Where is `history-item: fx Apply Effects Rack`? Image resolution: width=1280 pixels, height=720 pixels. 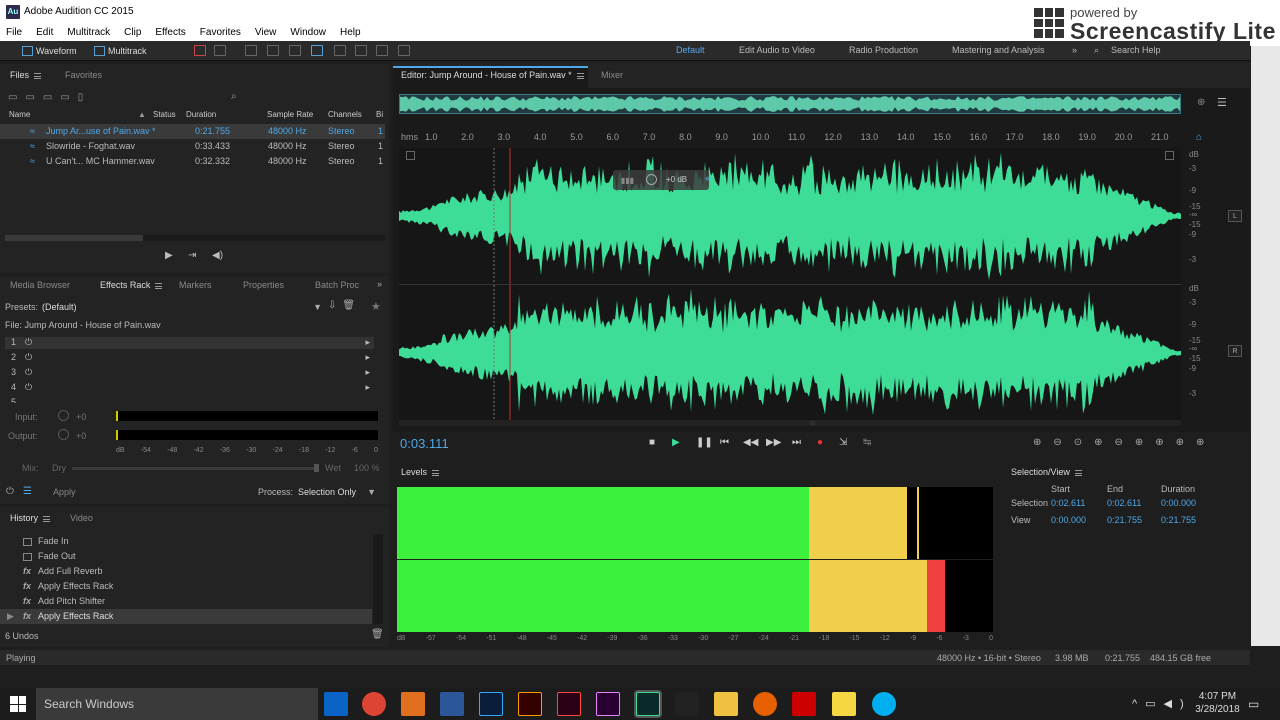 history-item: fx Apply Effects Rack is located at coordinates (186, 586).